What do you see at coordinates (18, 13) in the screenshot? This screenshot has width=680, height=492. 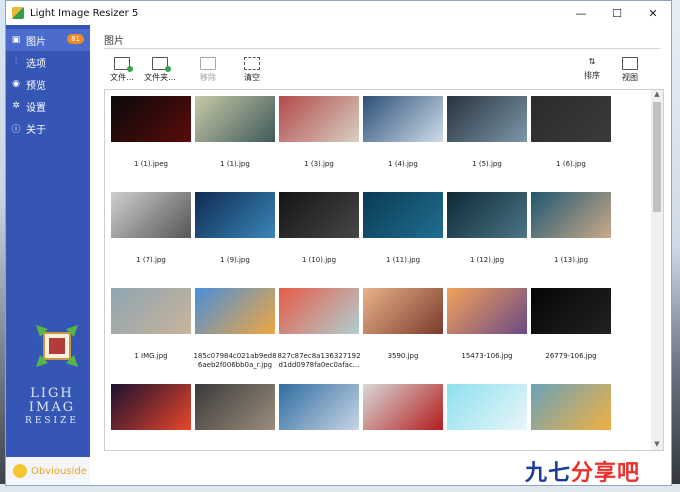 I see `app-icon` at bounding box center [18, 13].